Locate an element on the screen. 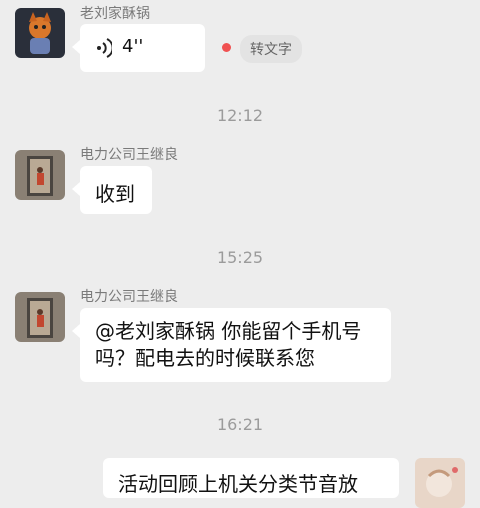 Image resolution: width=480 pixels, height=508 pixels. avatar-self is located at coordinates (440, 483).